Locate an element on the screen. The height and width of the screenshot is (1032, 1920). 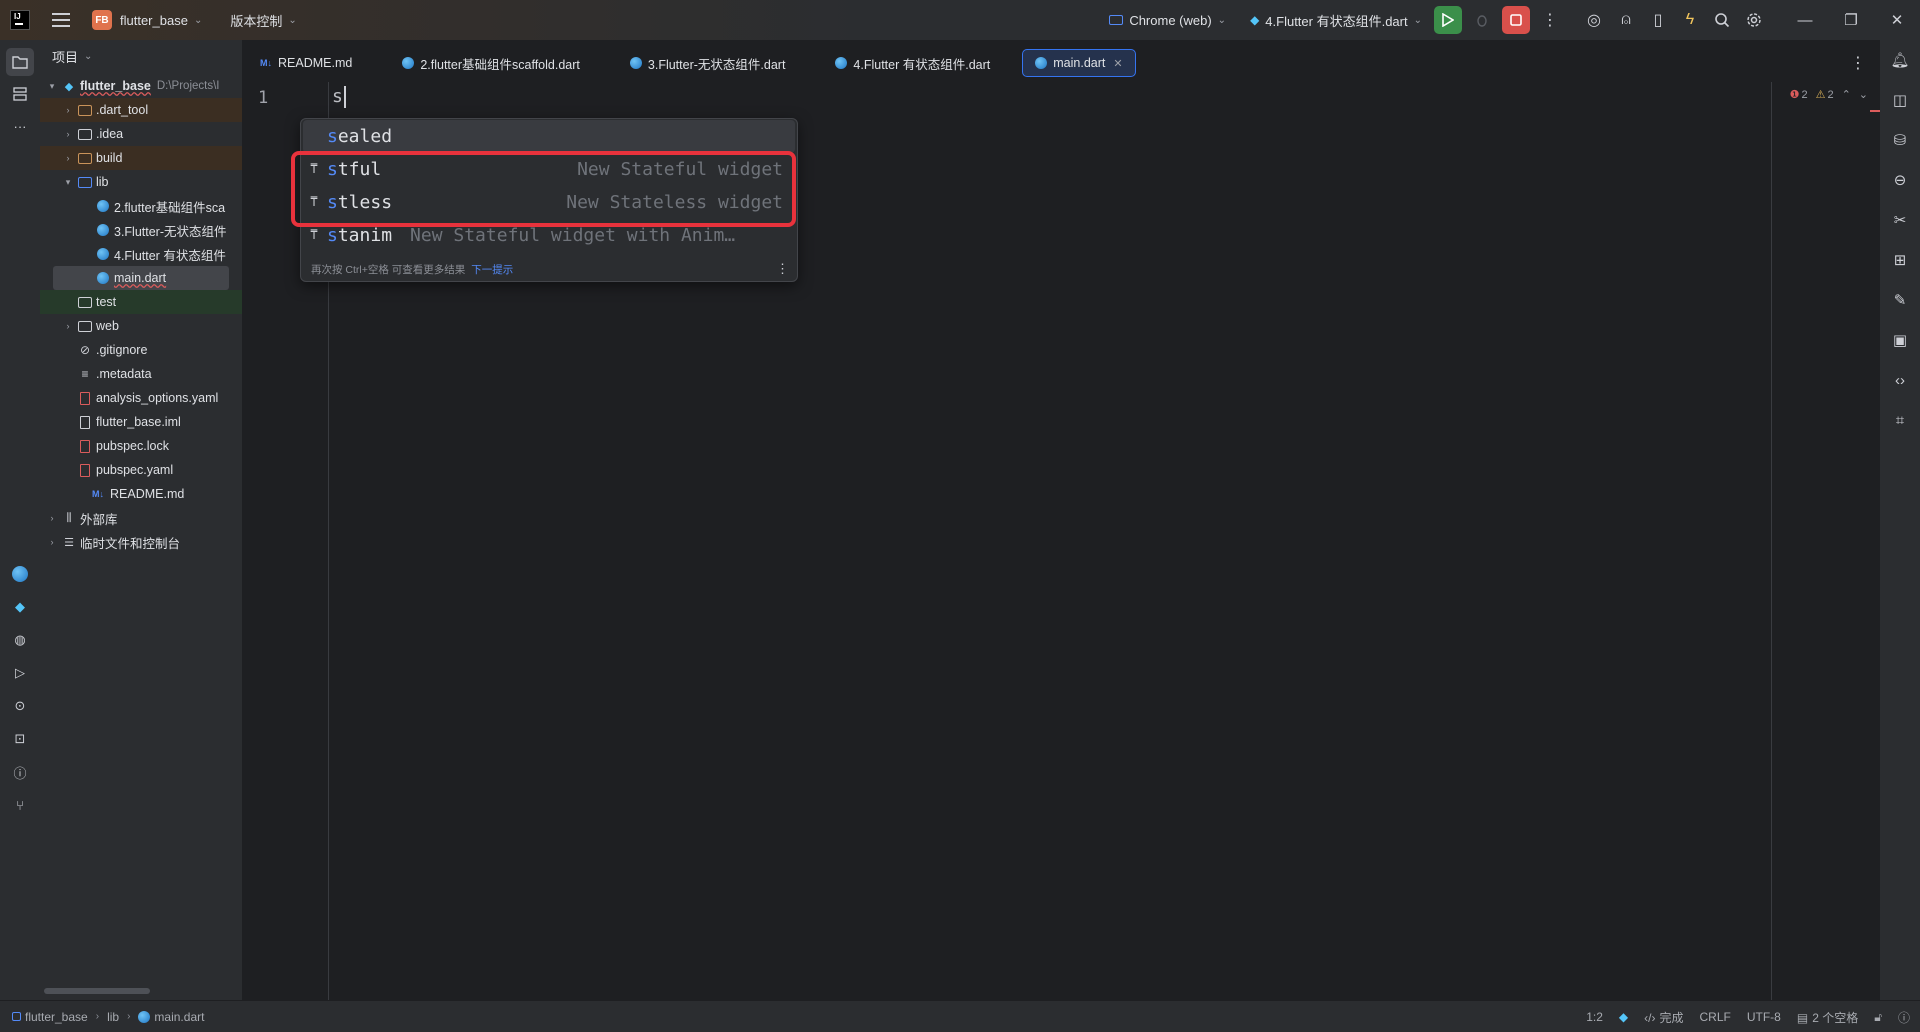
completion-rest: tanim is located at coordinates (365, 235).